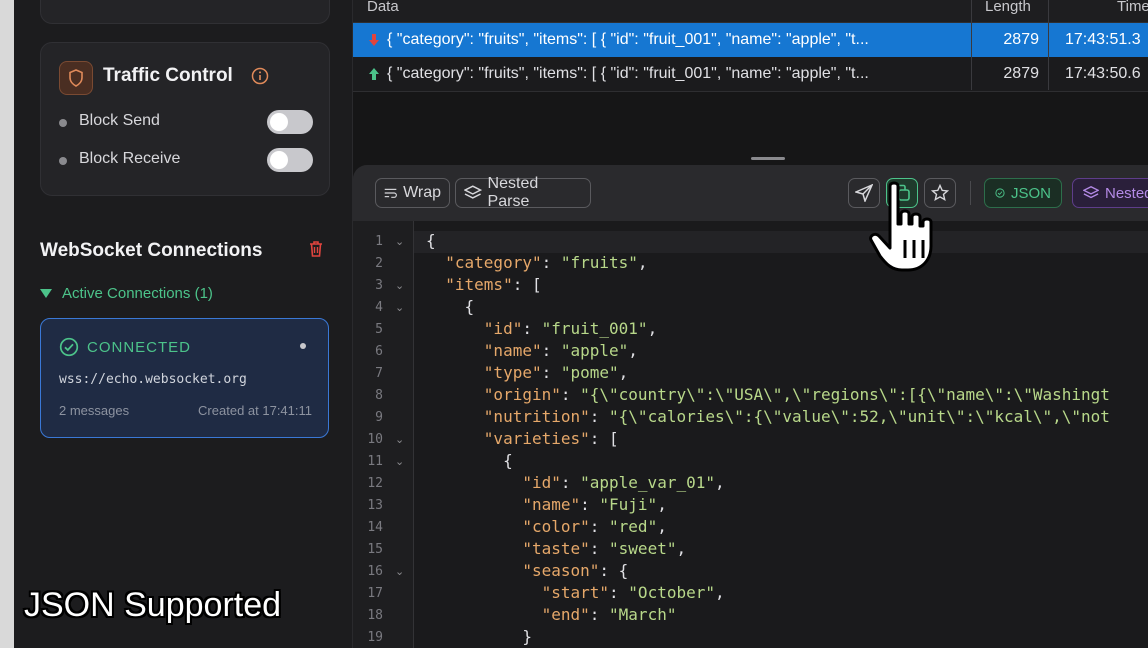  Describe the element at coordinates (290, 122) in the screenshot. I see `block-send-toggle` at that location.